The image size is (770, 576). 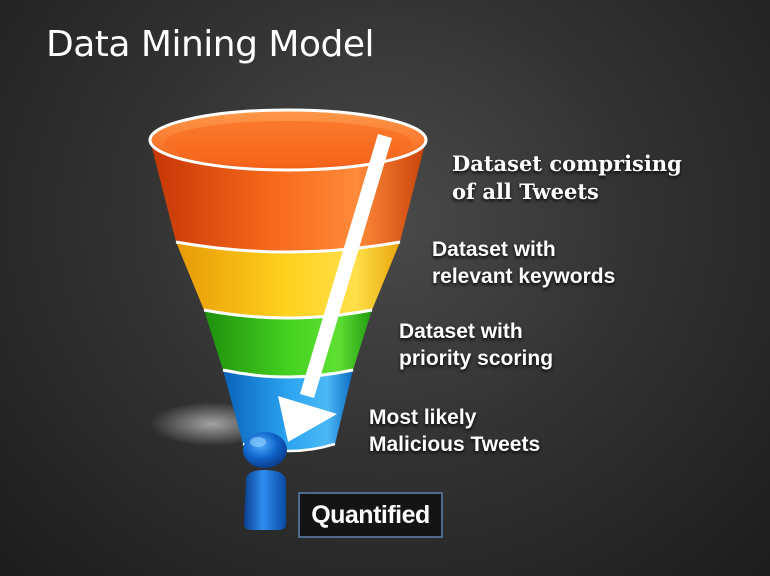 I want to click on result-box: Quantified, so click(x=370, y=515).